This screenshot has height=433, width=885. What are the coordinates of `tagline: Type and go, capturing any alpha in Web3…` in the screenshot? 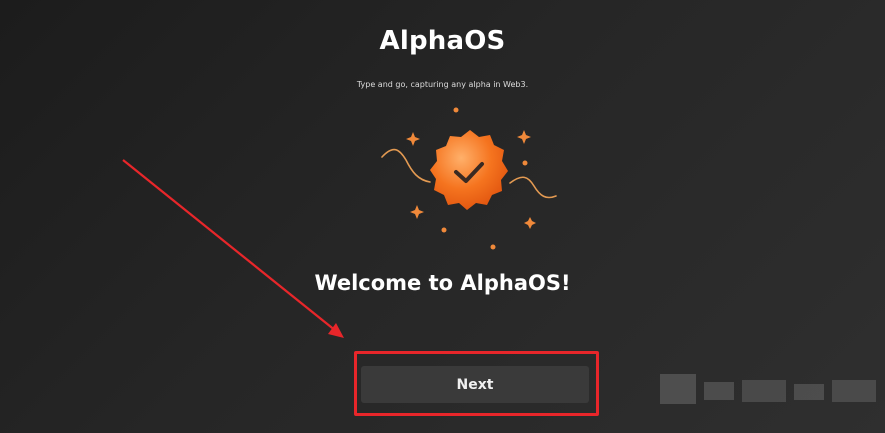 It's located at (442, 84).